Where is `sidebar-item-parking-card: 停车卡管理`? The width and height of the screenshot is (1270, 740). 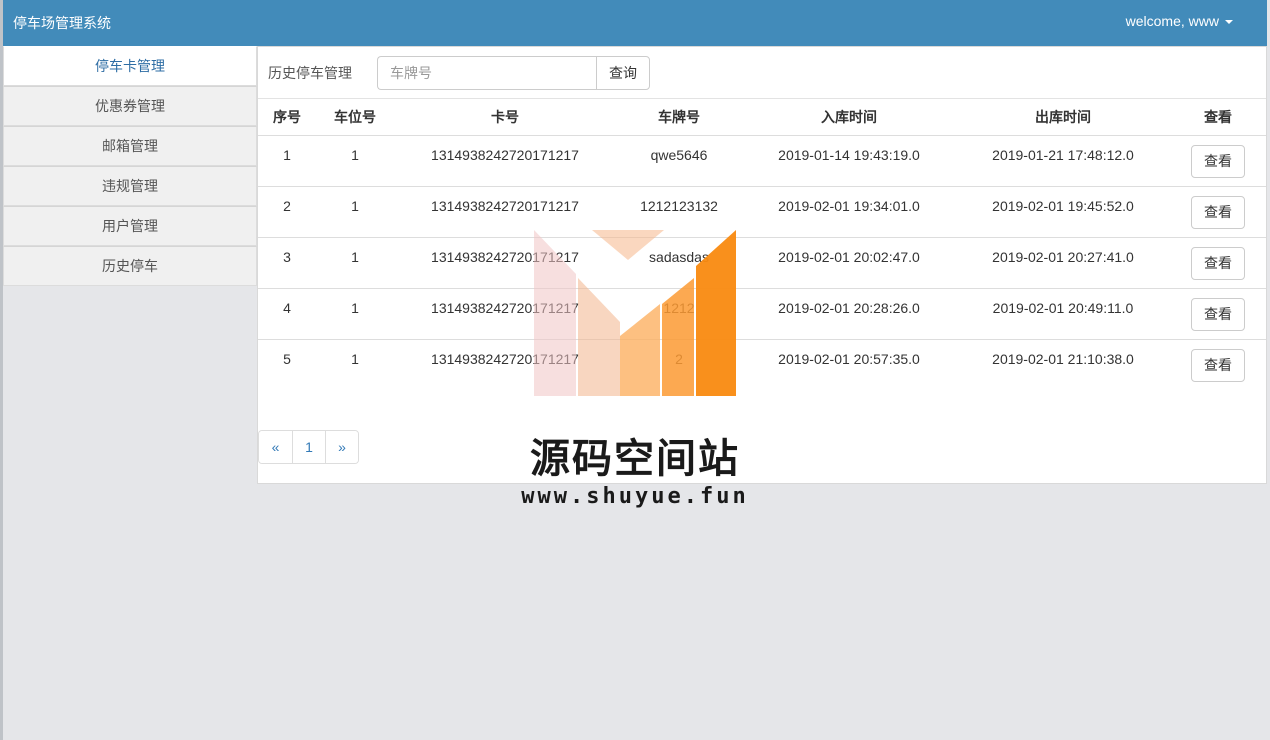 sidebar-item-parking-card: 停车卡管理 is located at coordinates (130, 66).